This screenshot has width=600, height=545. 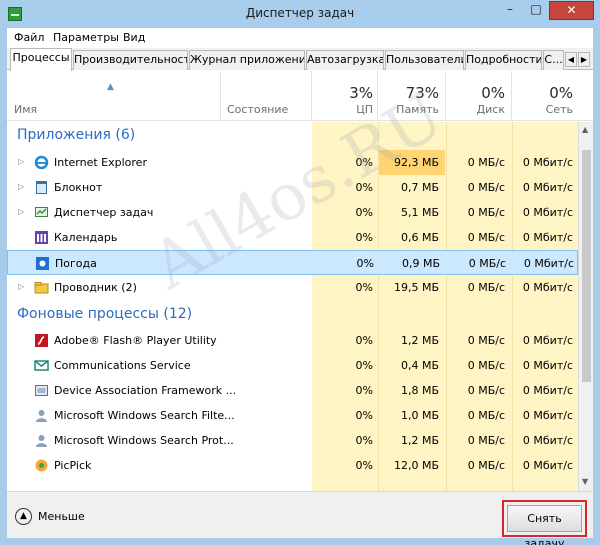 I want to click on menu-bar: Файл Параметры Вид, so click(x=300, y=38).